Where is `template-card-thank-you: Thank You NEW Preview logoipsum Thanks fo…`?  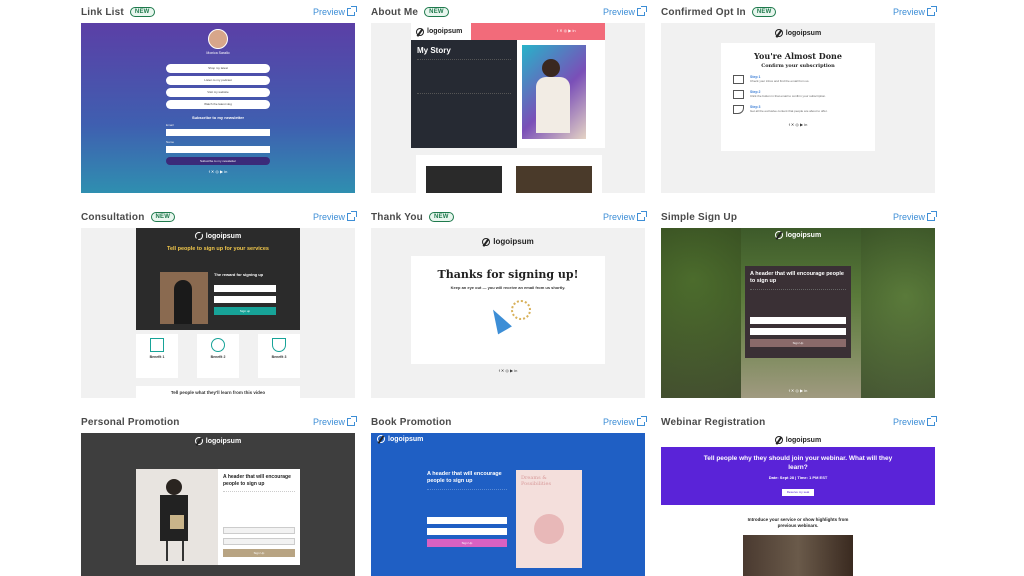
template-card-thank-you: Thank You NEW Preview logoipsum Thanks fo… is located at coordinates (509, 302).